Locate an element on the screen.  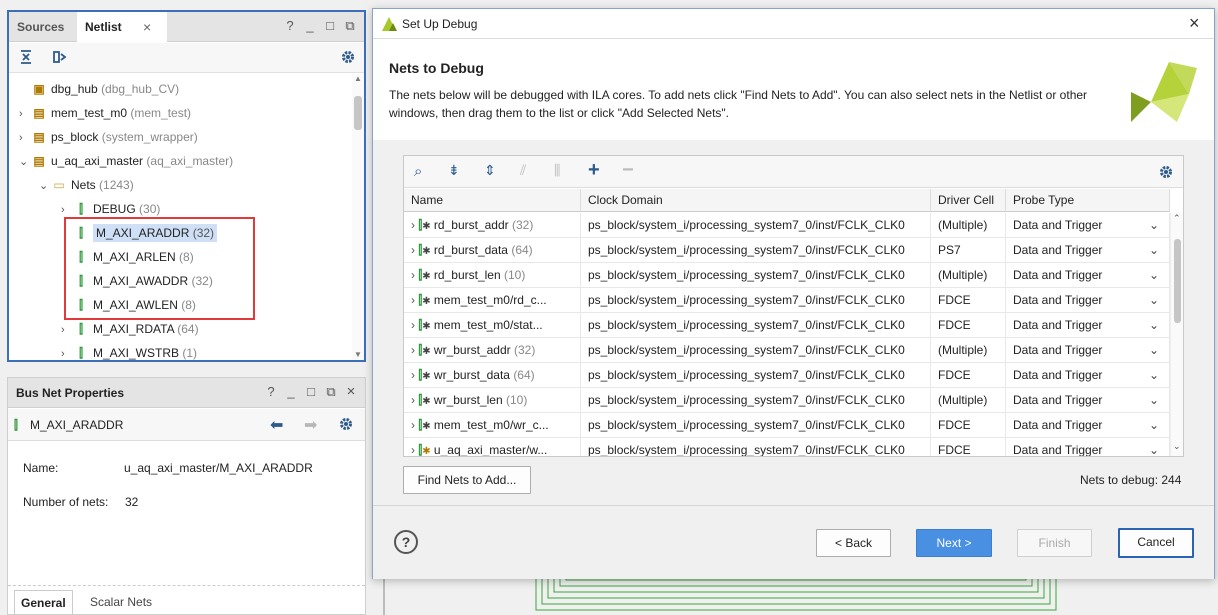
name-value: u_aq_axi_master/M_AXI_ARADDR is located at coordinates (218, 468).